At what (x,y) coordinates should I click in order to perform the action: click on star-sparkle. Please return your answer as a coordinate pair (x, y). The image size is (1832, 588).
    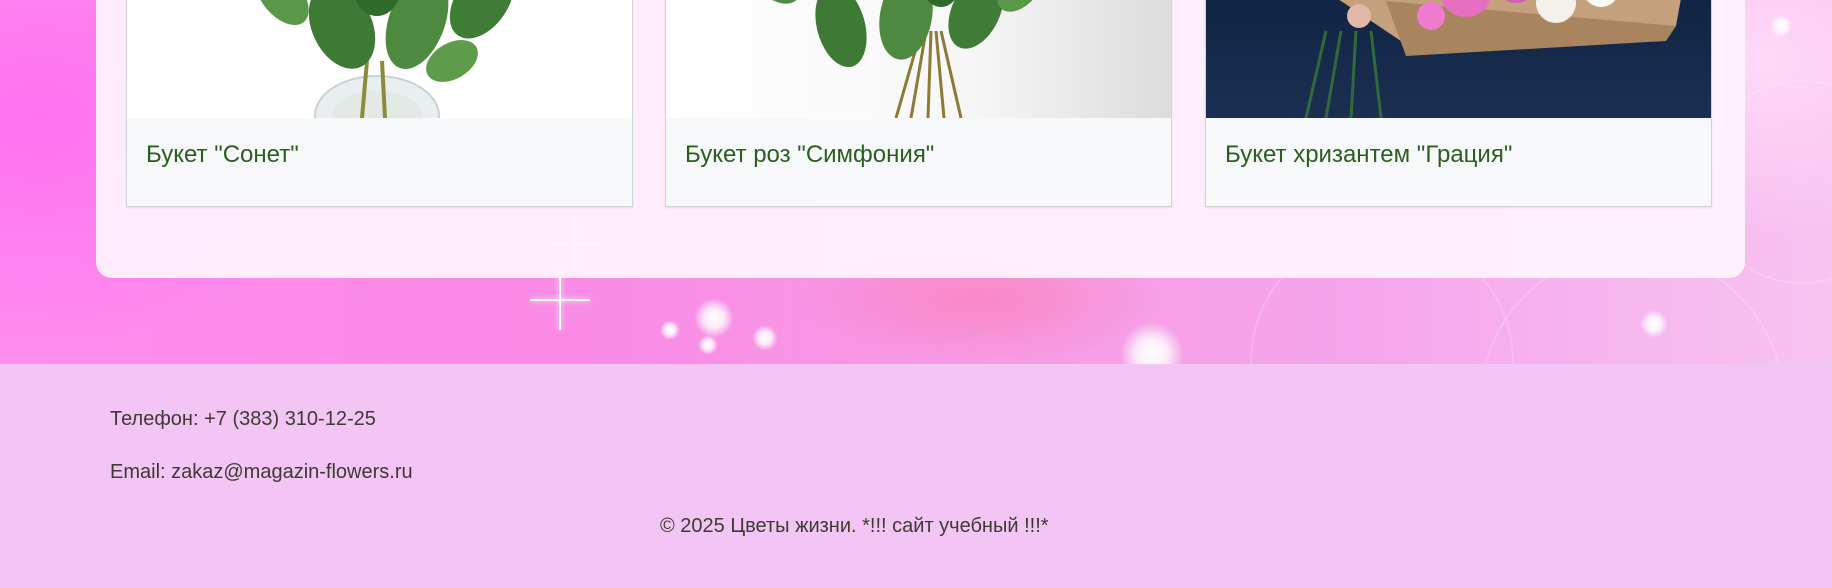
    Looking at the image, I should click on (560, 300).